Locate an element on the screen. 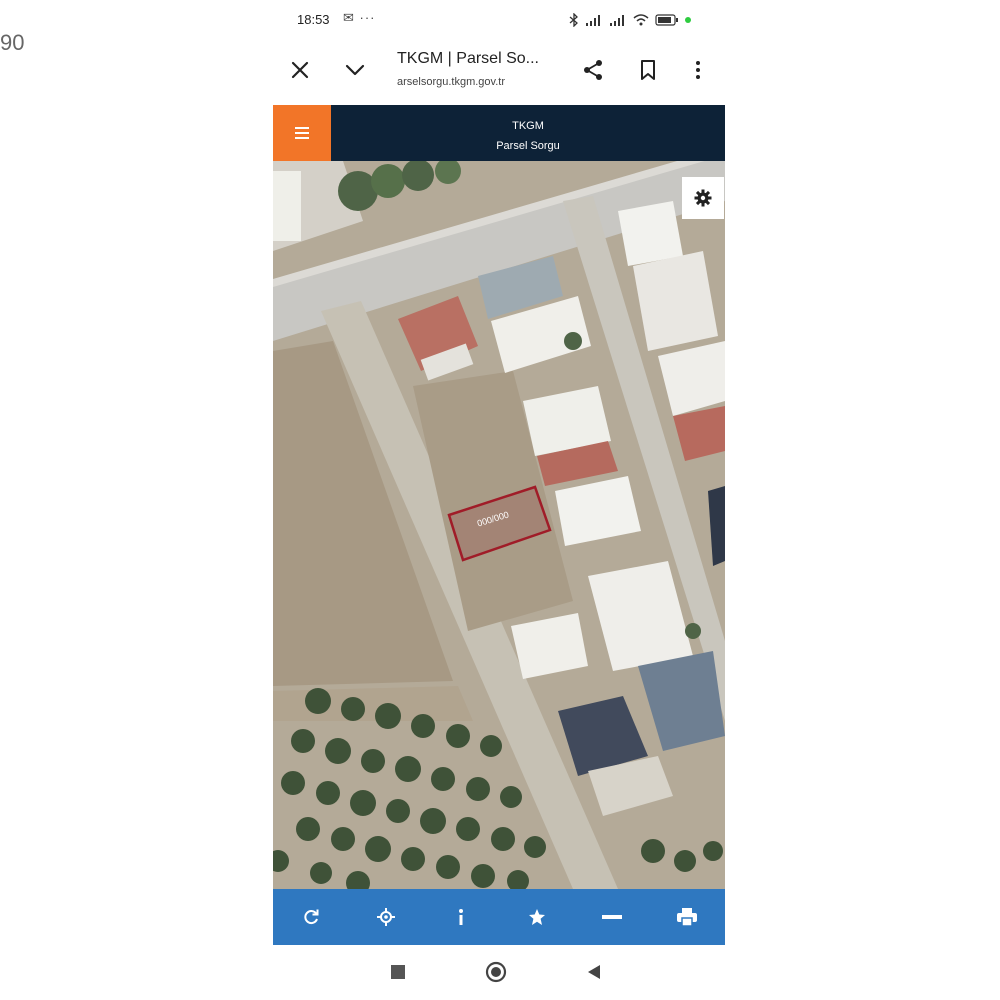  android-nav-bar is located at coordinates (499, 972).